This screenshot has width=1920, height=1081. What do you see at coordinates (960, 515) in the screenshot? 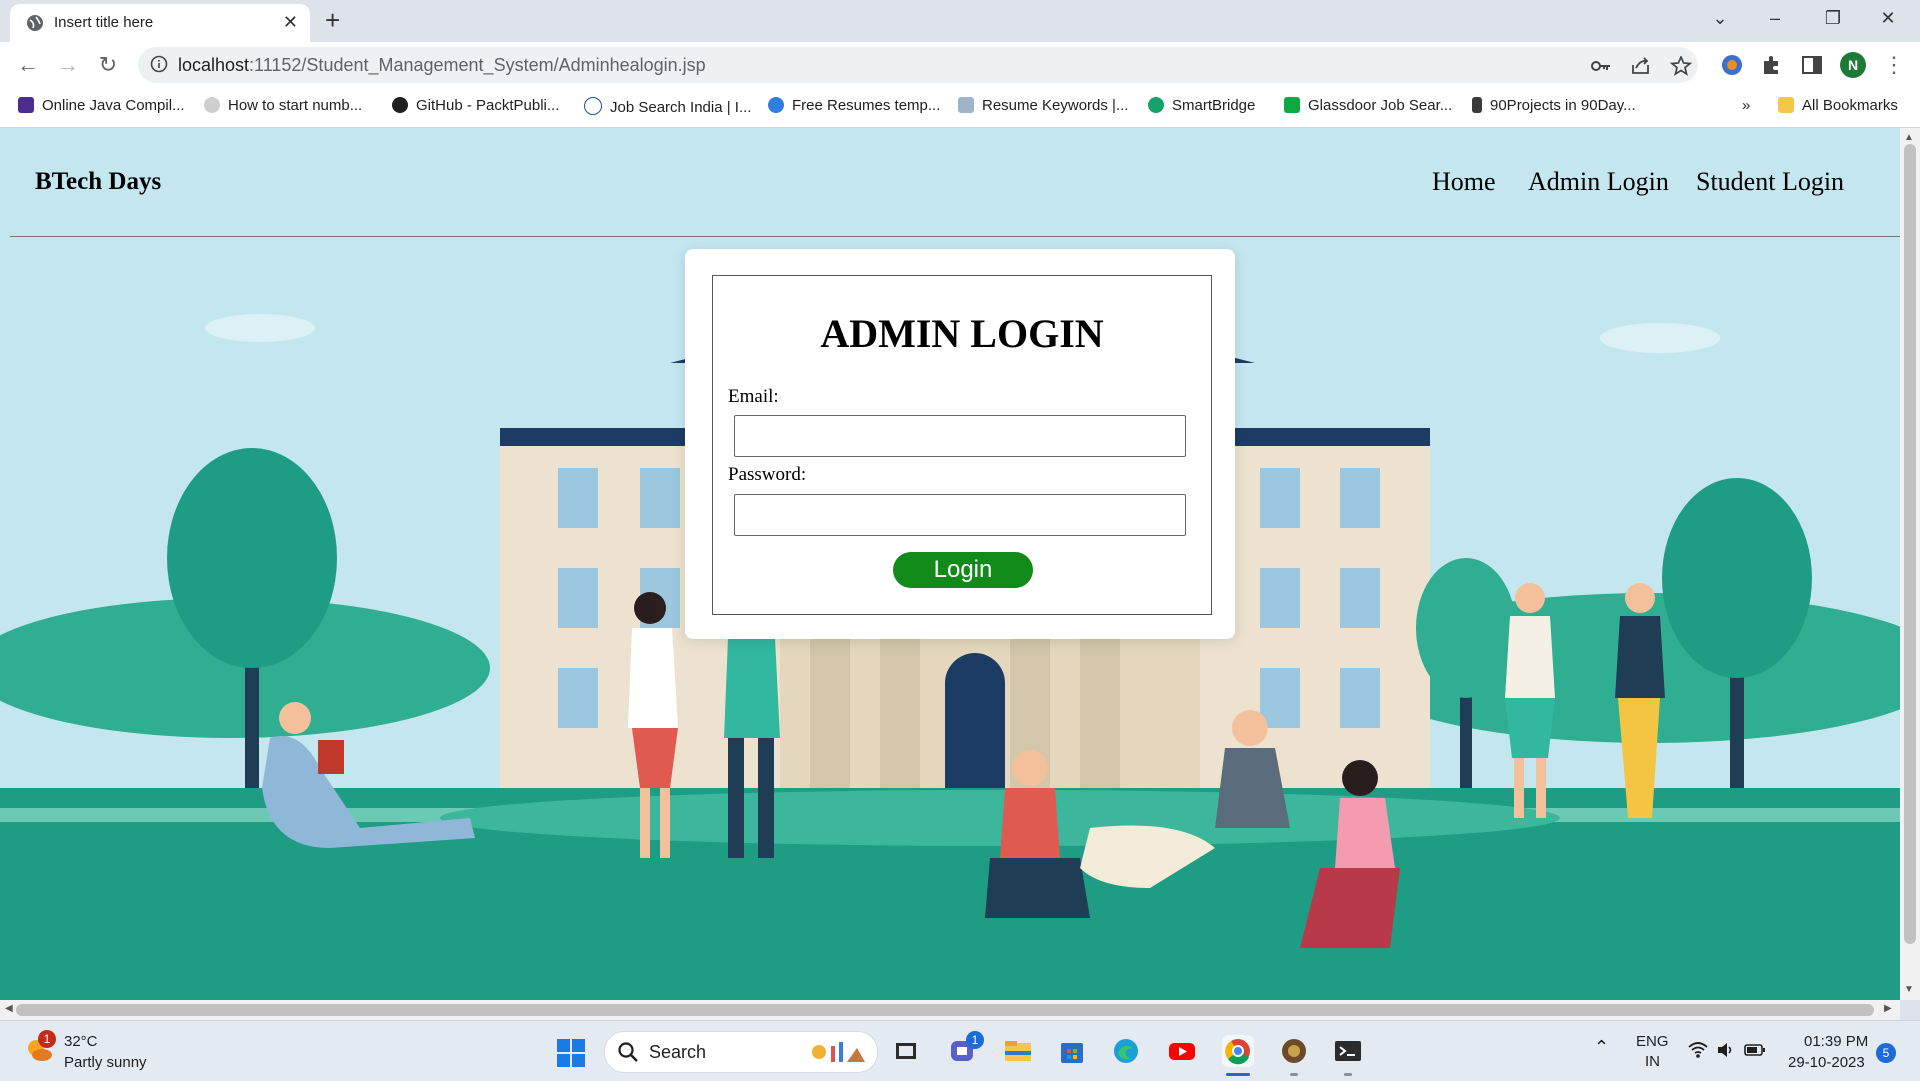
I see `password-field` at bounding box center [960, 515].